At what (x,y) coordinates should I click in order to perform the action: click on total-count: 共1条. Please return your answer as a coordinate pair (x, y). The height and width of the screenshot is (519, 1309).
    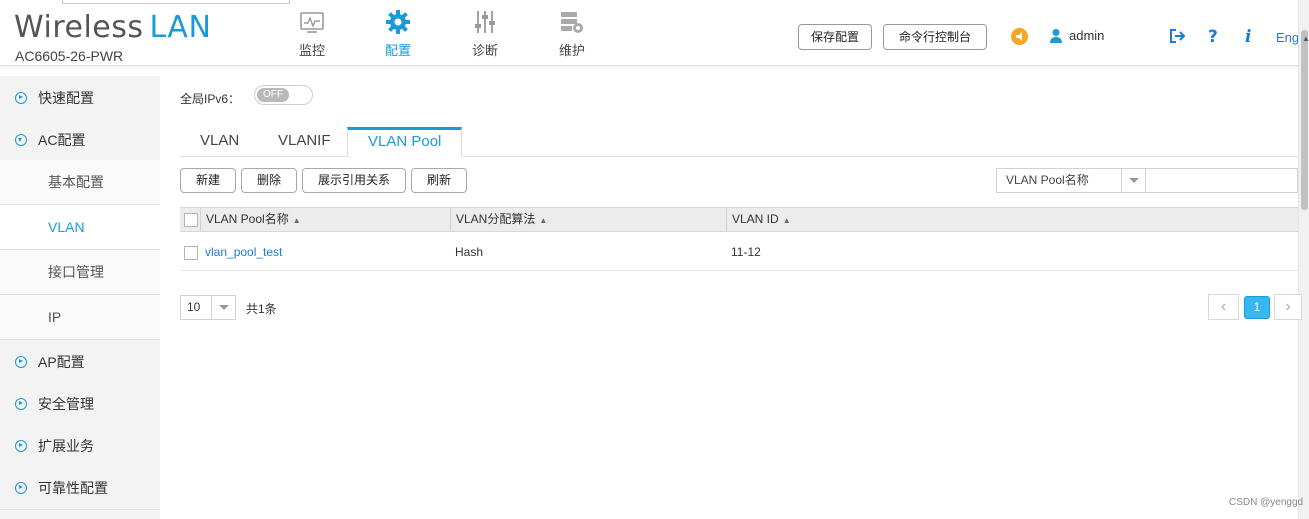
    Looking at the image, I should click on (261, 309).